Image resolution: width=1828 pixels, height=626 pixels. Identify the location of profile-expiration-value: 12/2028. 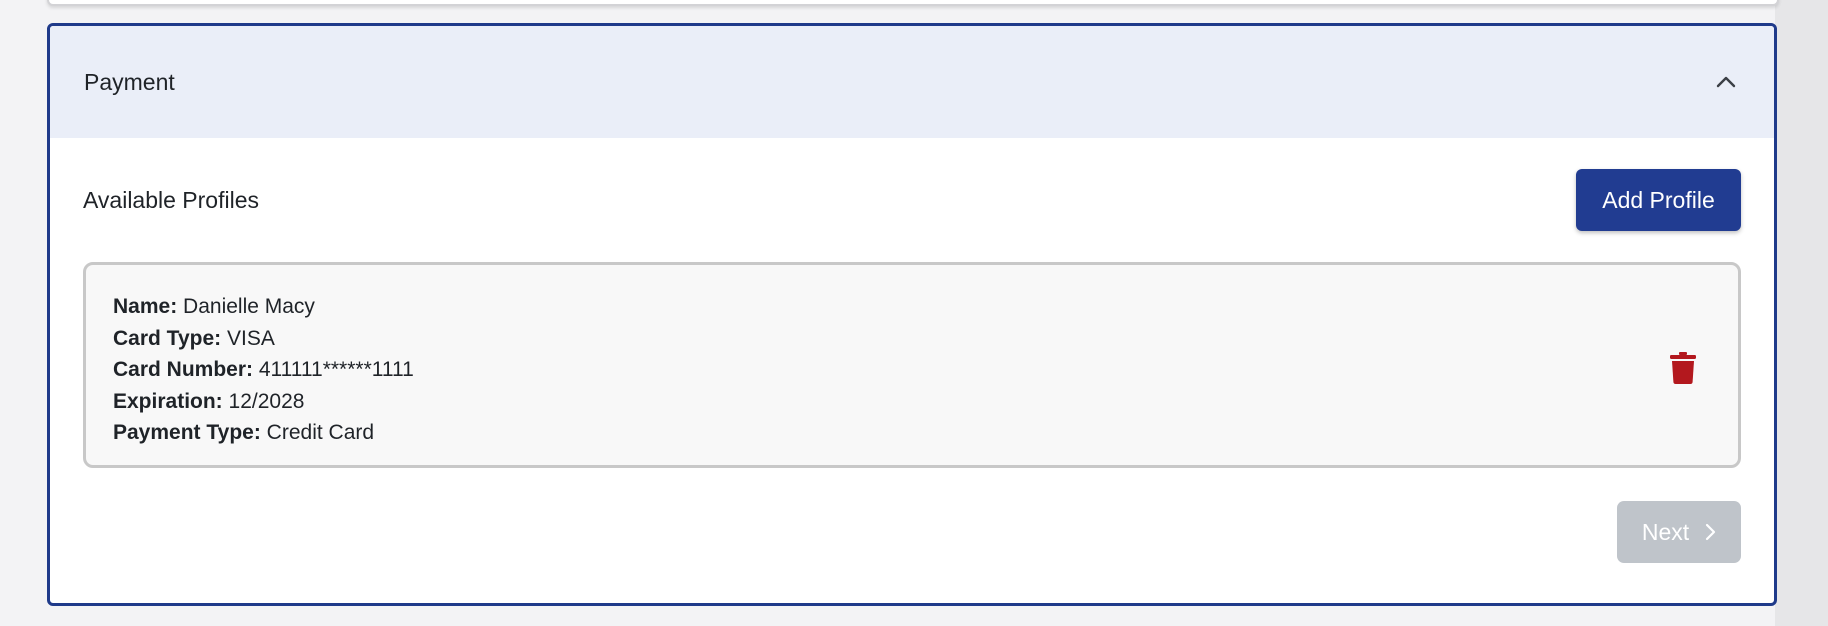
(266, 401).